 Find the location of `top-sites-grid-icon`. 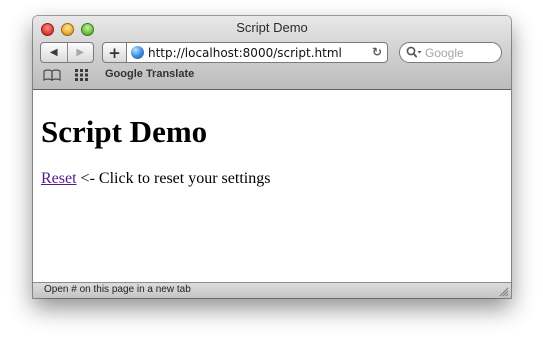

top-sites-grid-icon is located at coordinates (82, 75).